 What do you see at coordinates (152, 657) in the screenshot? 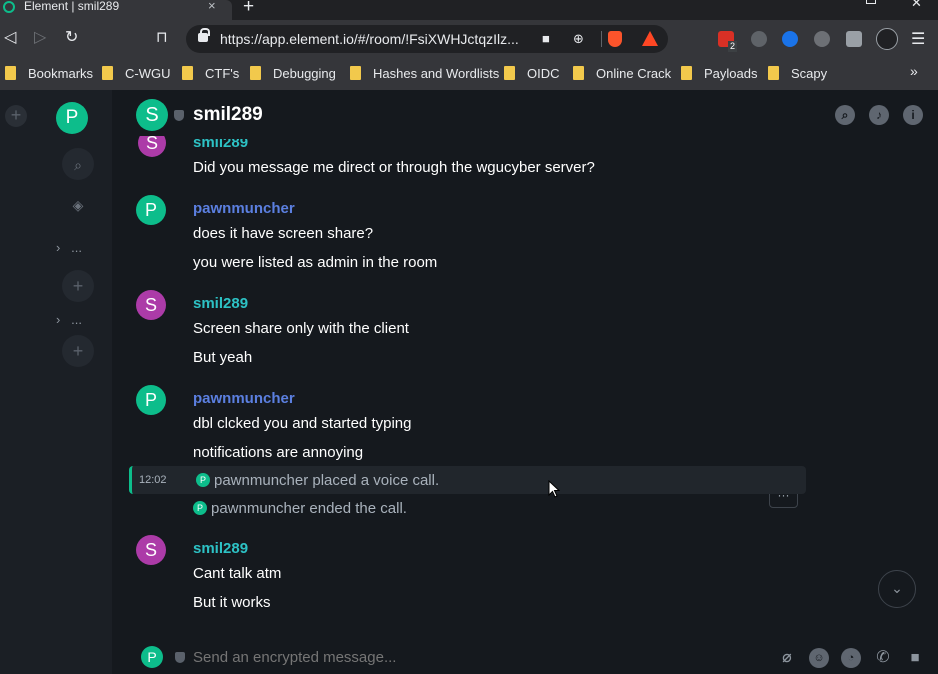
I see `composer-avatar: P` at bounding box center [152, 657].